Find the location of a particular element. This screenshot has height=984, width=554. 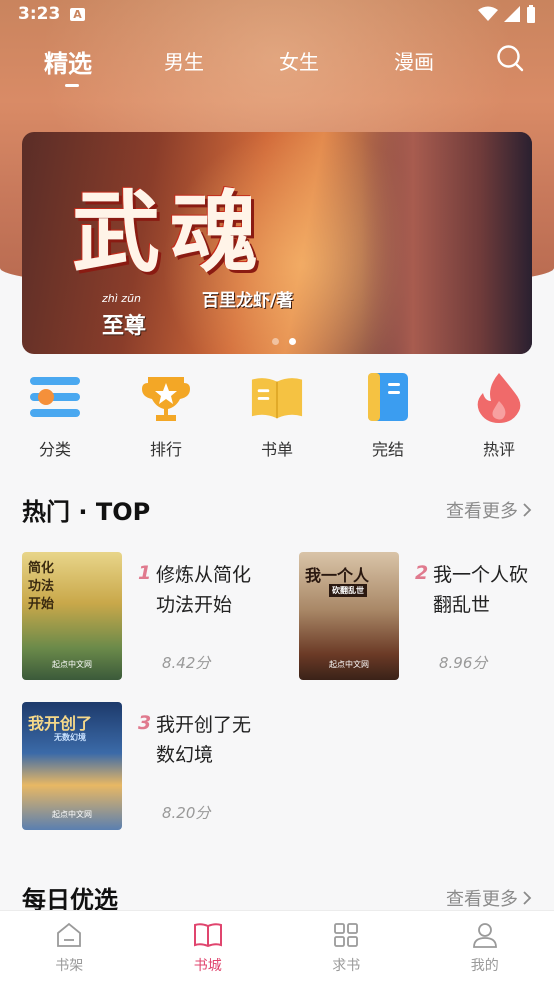

banner-pager is located at coordinates (284, 341).